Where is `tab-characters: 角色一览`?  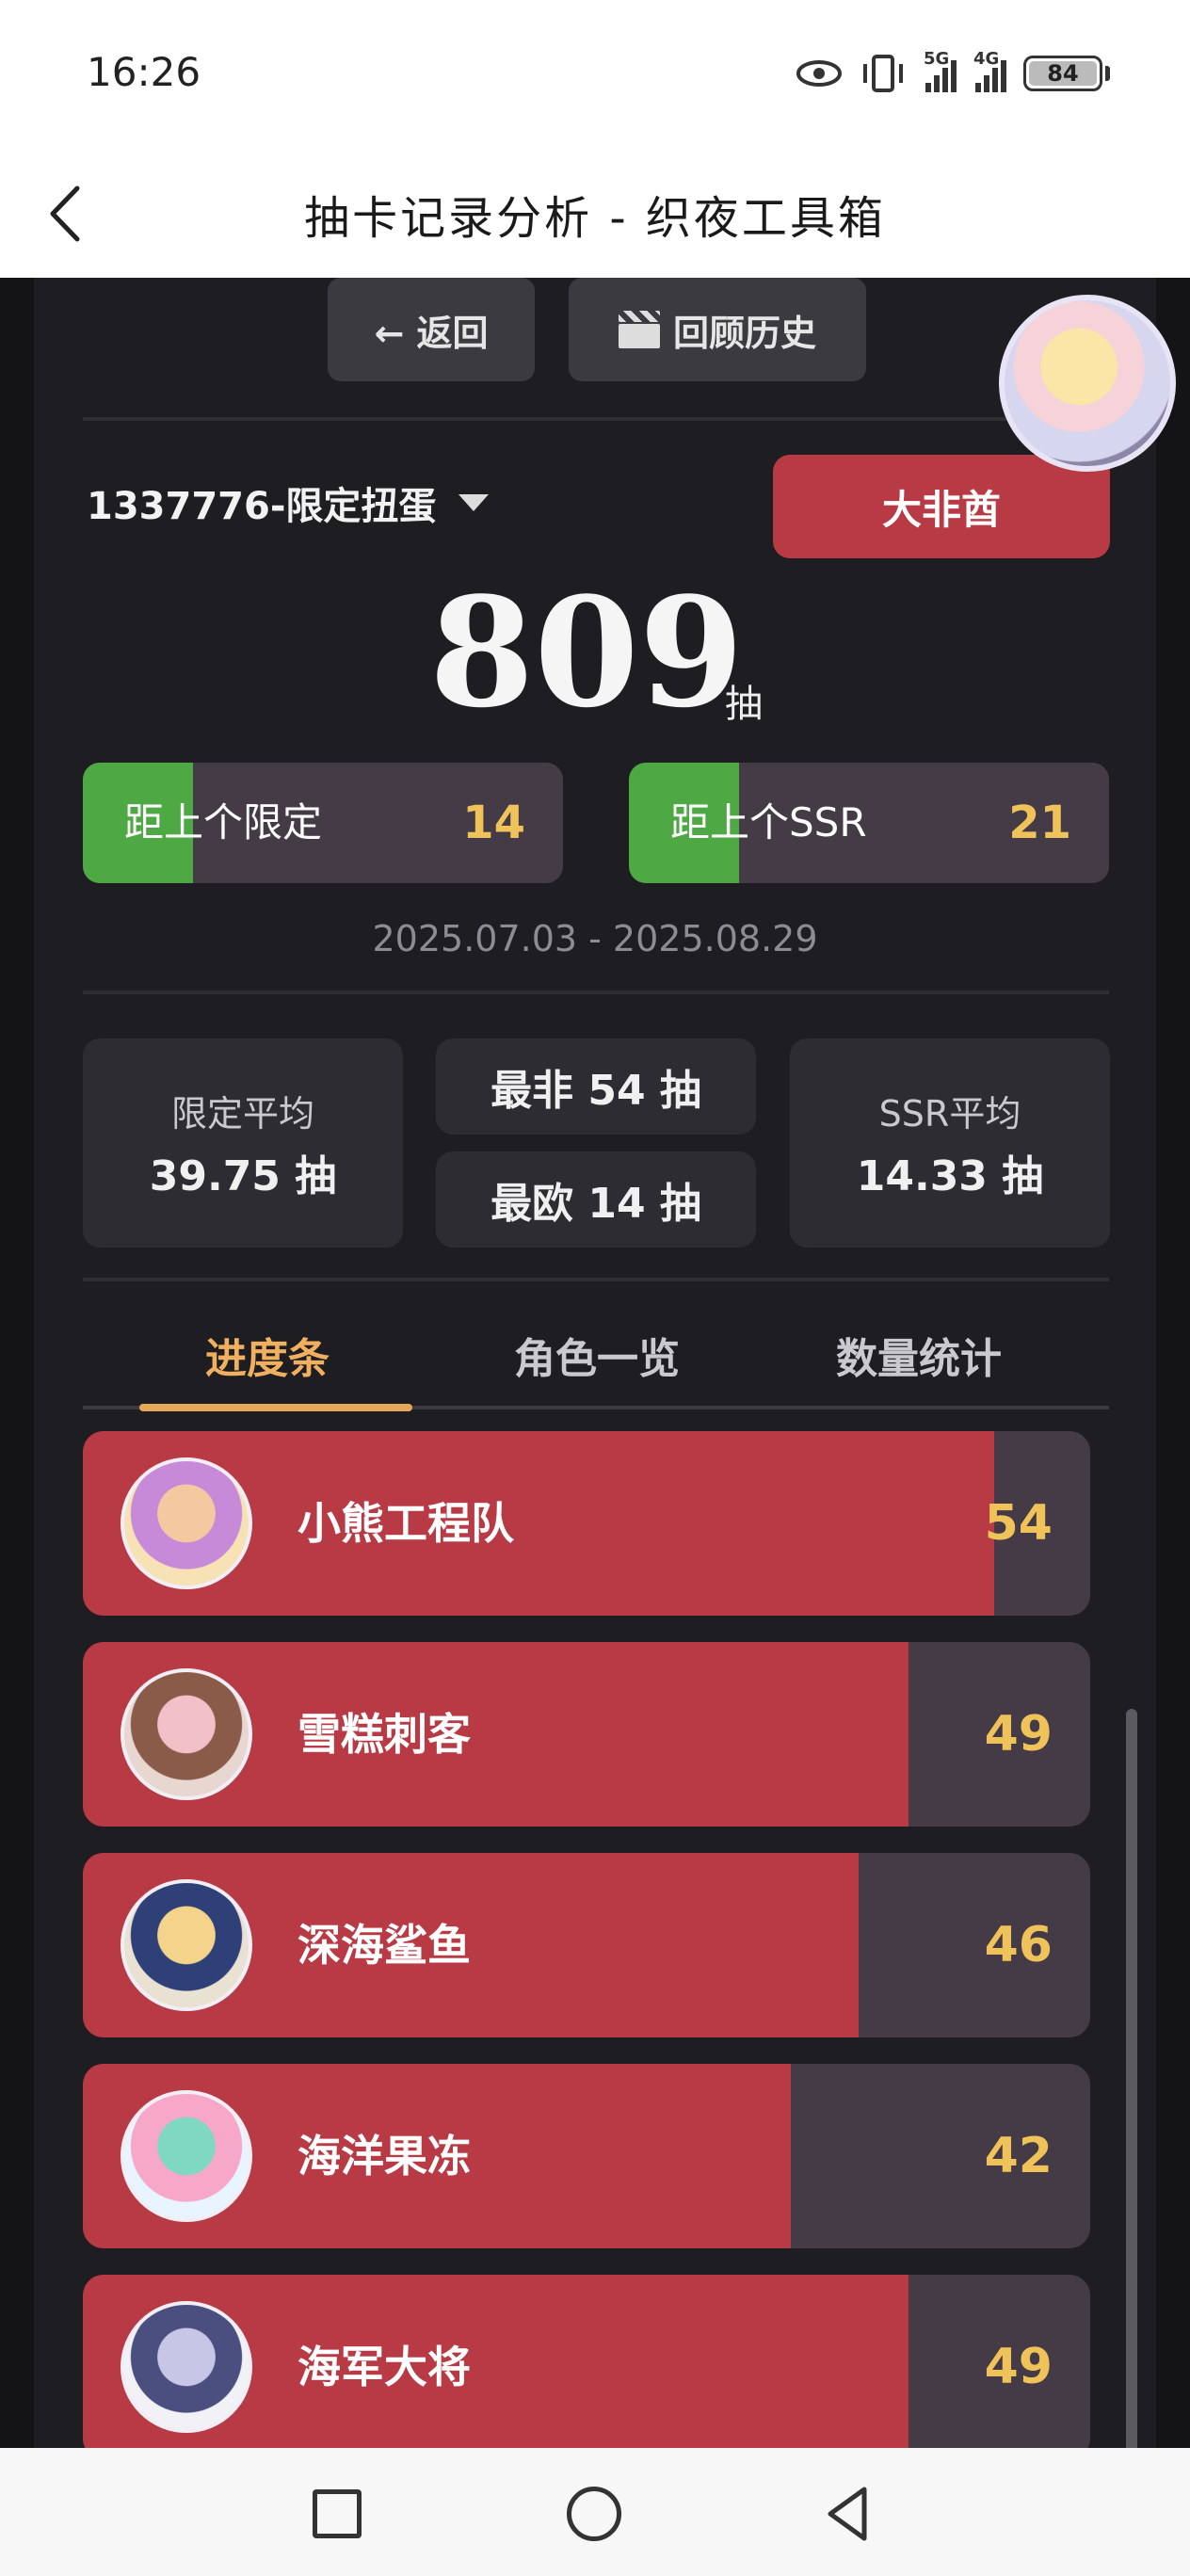
tab-characters: 角色一览 is located at coordinates (597, 1355).